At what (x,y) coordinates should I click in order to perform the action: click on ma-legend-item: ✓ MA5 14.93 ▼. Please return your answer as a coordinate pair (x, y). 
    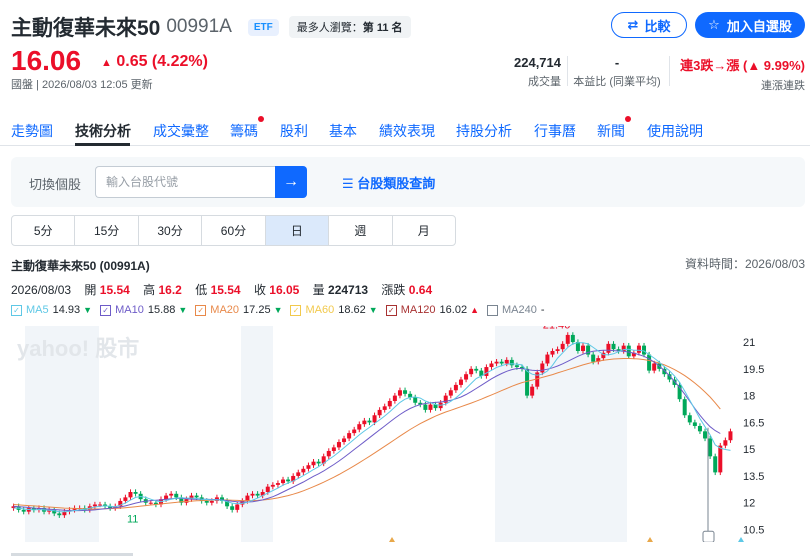
    Looking at the image, I should click on (51, 310).